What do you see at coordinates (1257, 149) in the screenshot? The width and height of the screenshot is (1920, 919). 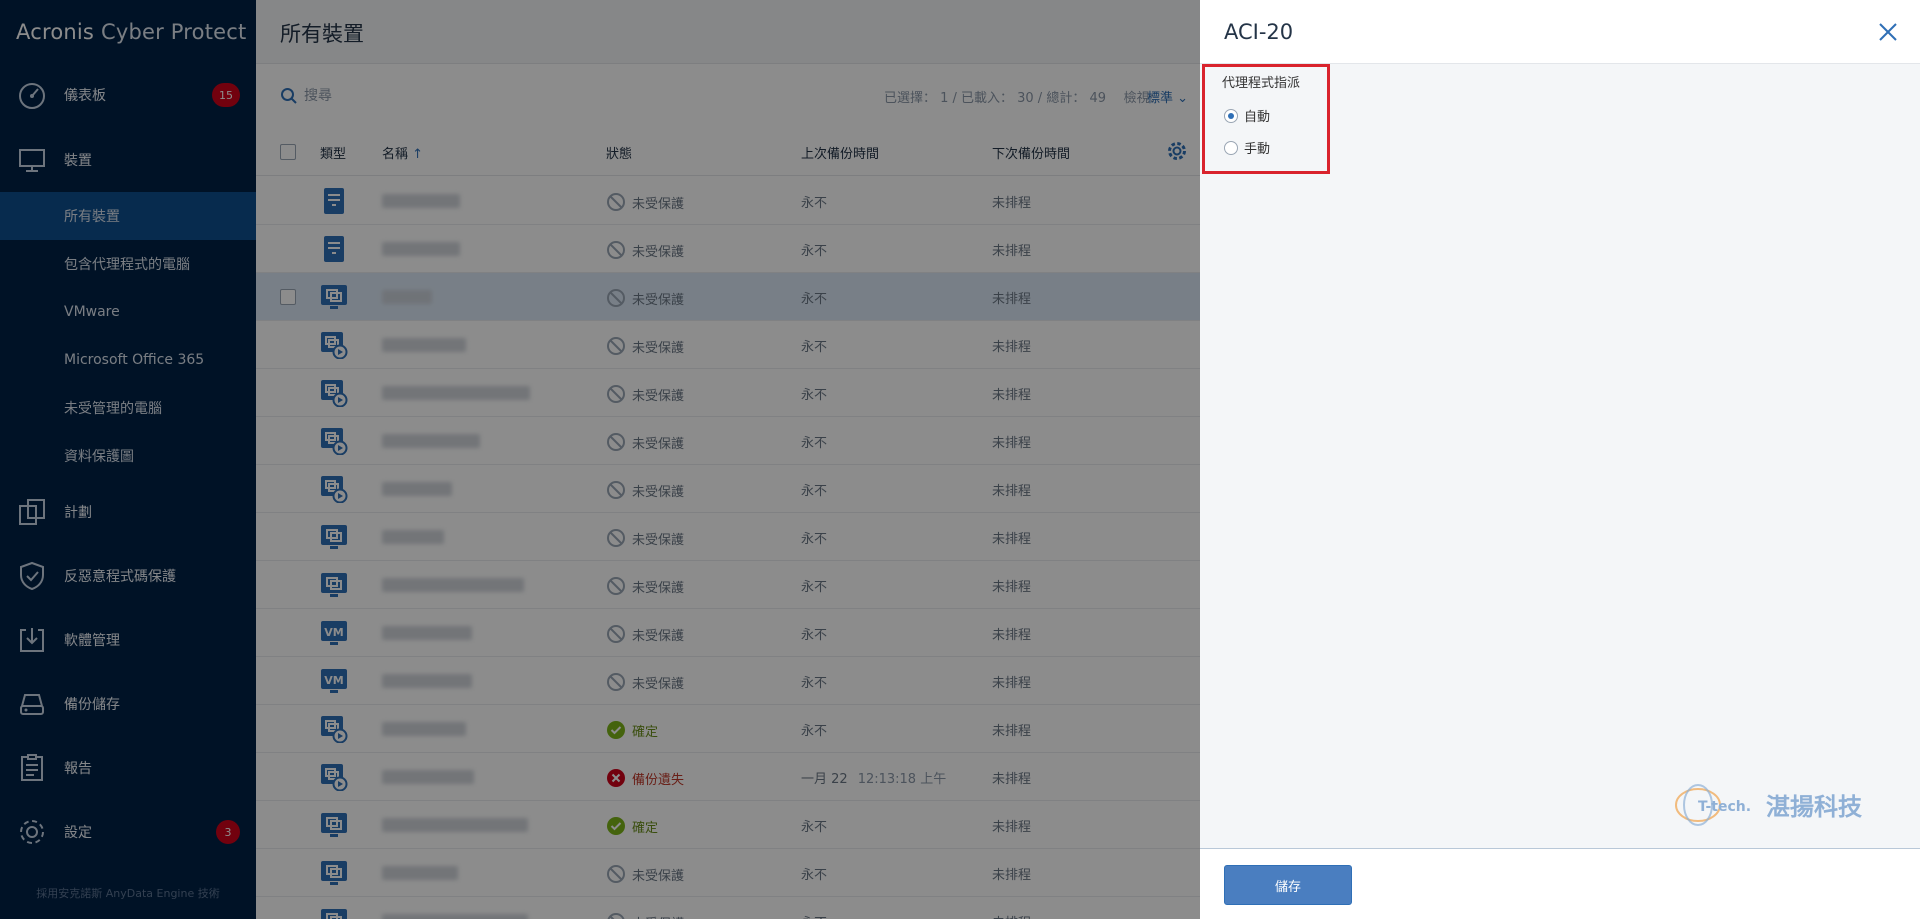 I see `radio-manual-label: 手動` at bounding box center [1257, 149].